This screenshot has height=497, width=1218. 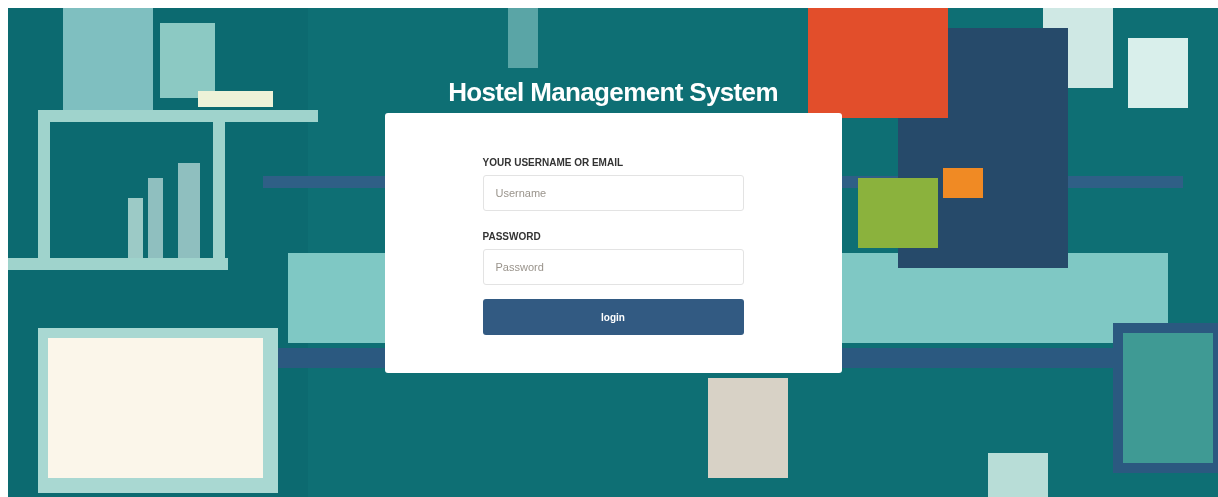 I want to click on field-label: PASSWORD, so click(x=512, y=237).